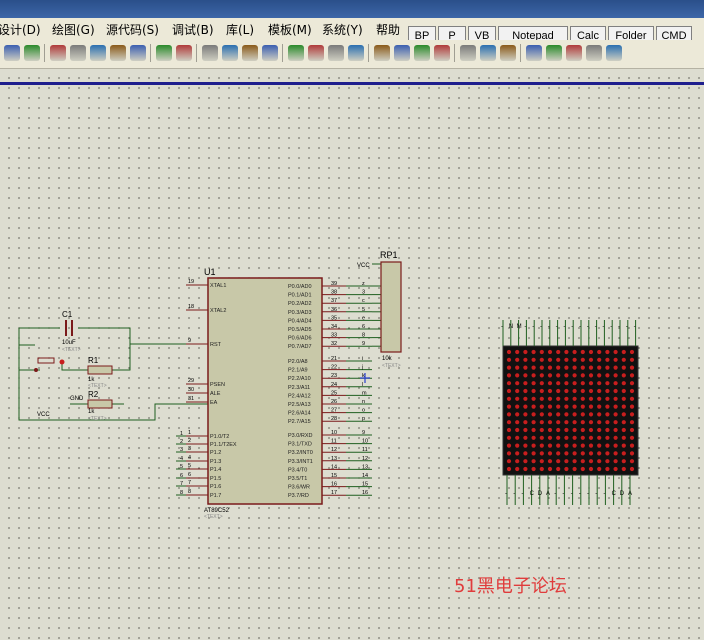  What do you see at coordinates (363, 327) in the screenshot?
I see `mcu-net-label: 6` at bounding box center [363, 327].